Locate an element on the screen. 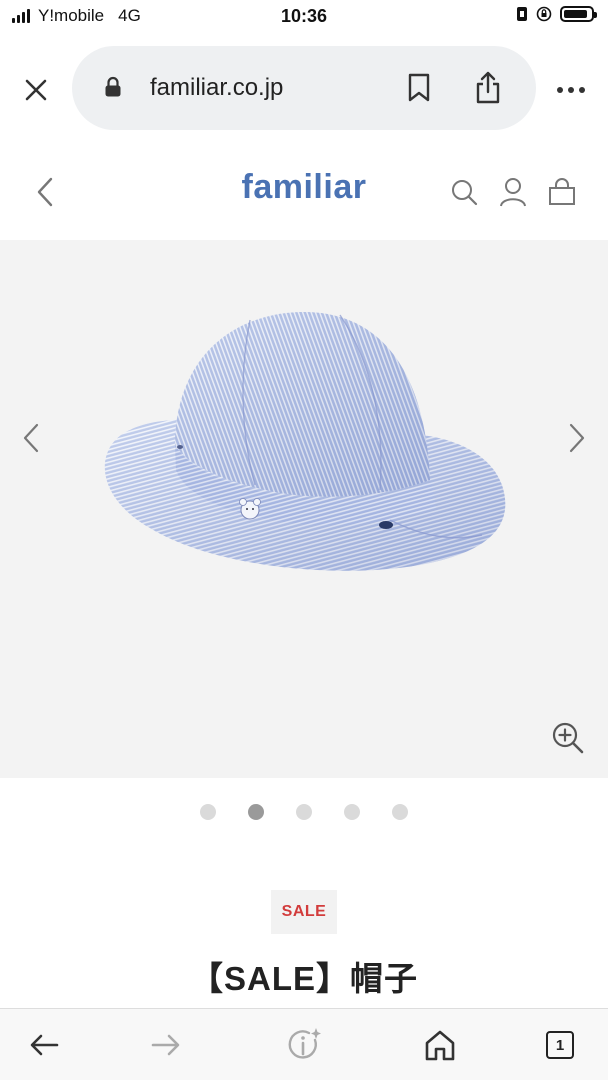 This screenshot has height=1080, width=608. status-bar: Y!mobile 4G 10:36 is located at coordinates (304, 18).